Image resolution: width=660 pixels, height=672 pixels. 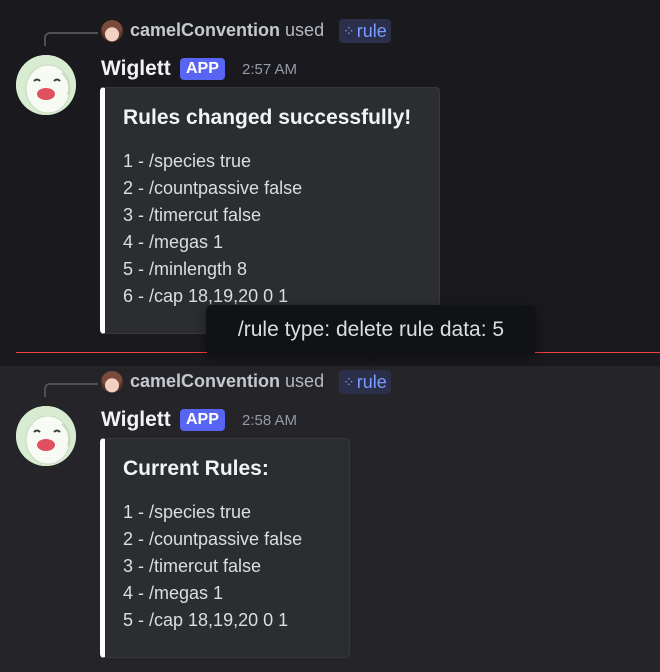 I want to click on embed-line: 5 - /minlength 8, so click(x=185, y=269).